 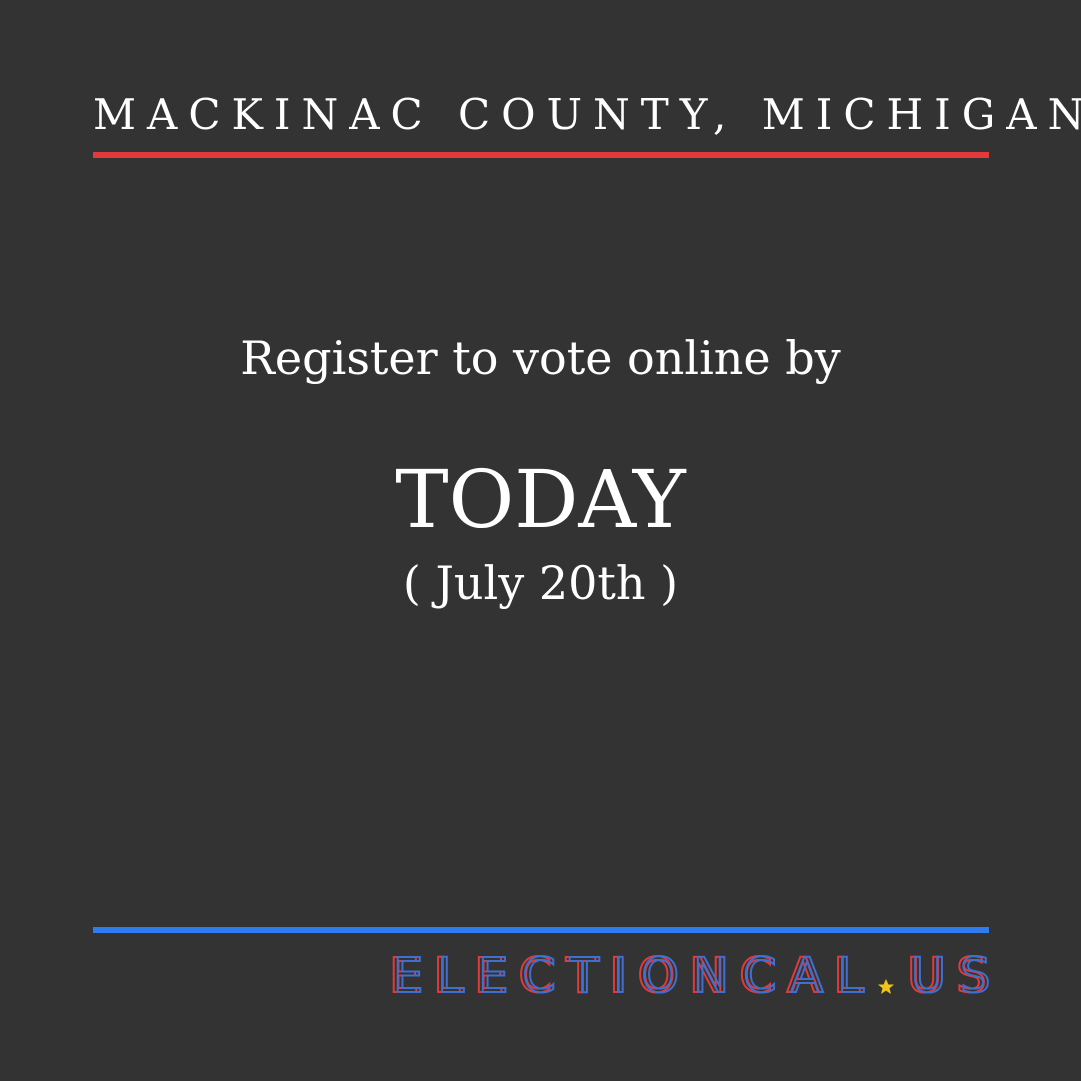 I want to click on blue-divider, so click(x=541, y=930).